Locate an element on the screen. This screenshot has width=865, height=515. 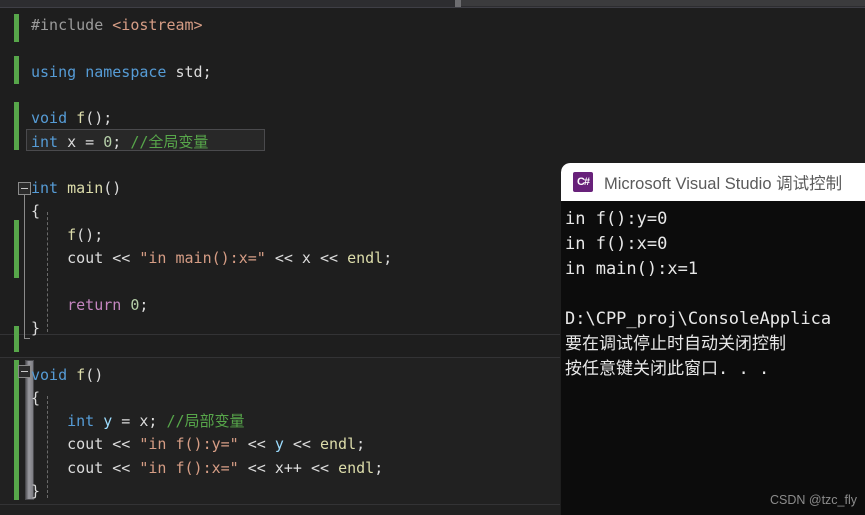
change-bar-main-body is located at coordinates (16, 249).